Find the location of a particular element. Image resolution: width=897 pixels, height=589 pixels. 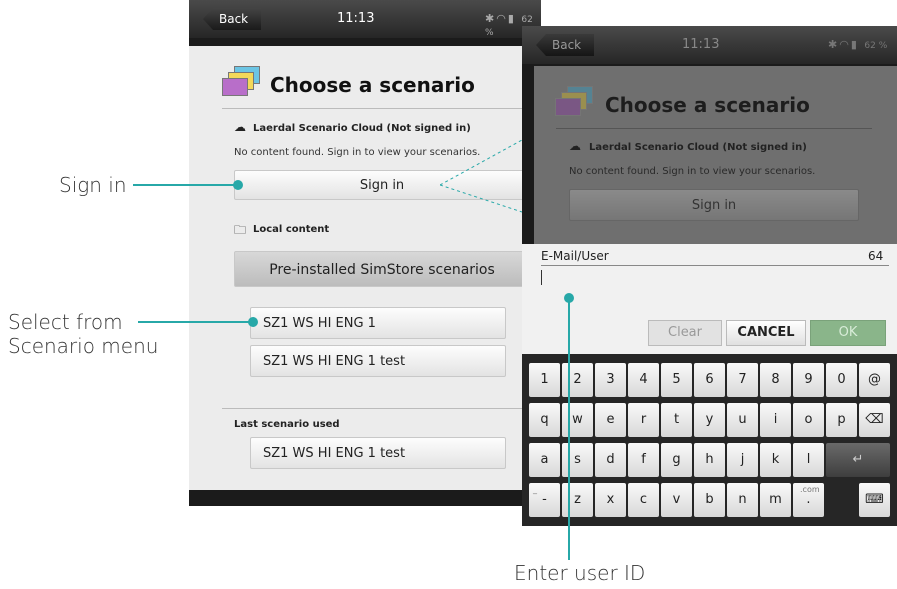

email-dialog: E-Mail/User 64 Clear CANCEL OK is located at coordinates (709, 299).